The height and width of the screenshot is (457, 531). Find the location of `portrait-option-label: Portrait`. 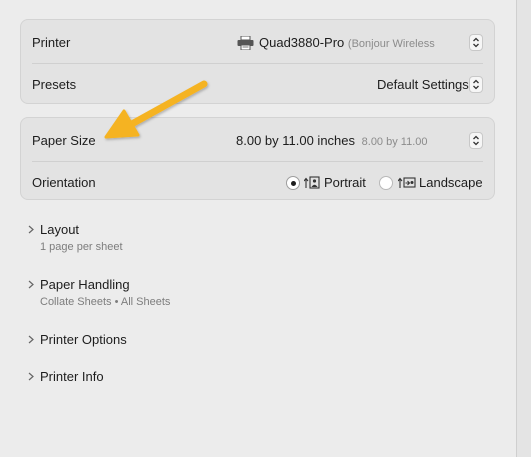

portrait-option-label: Portrait is located at coordinates (345, 182).